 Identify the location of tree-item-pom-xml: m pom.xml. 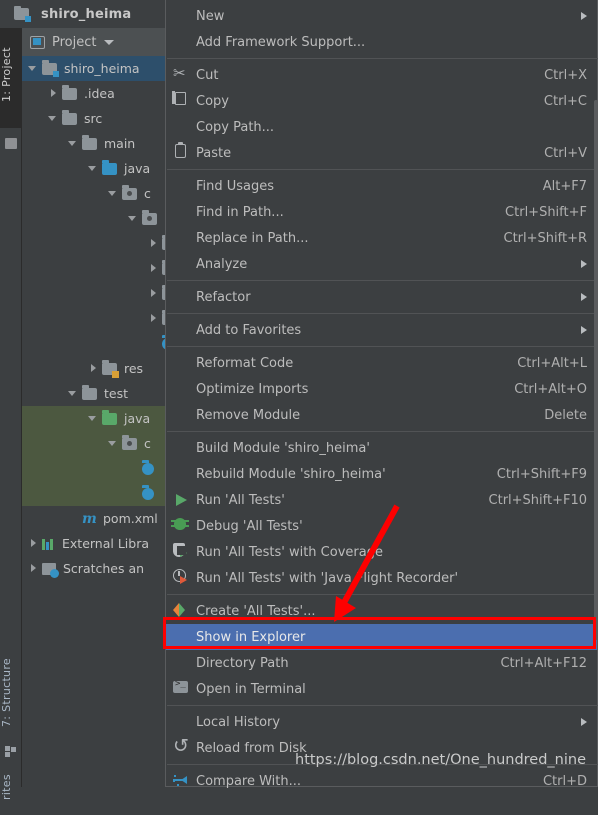
(101, 518).